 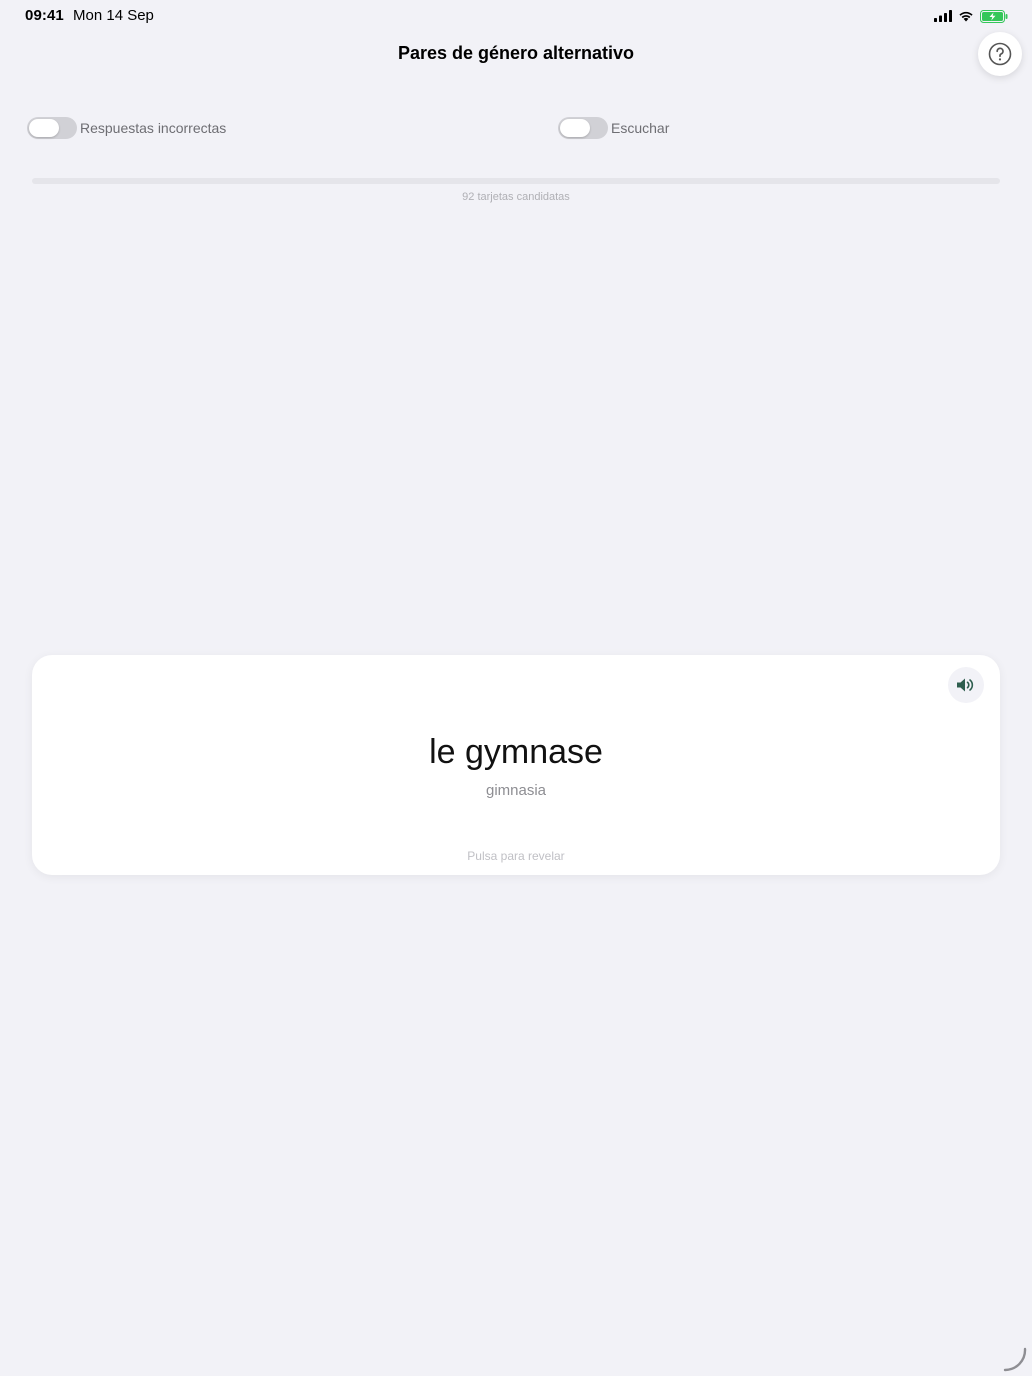 I want to click on loading-spinner-icon, so click(x=1015, y=1359).